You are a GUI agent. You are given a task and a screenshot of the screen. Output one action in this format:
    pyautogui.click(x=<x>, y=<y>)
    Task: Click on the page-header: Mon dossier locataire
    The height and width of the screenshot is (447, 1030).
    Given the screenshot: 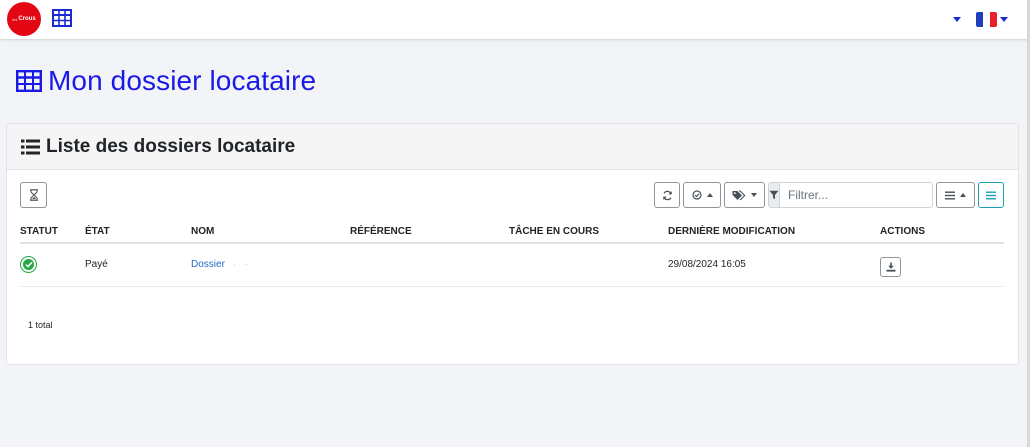 What is the action you would take?
    pyautogui.click(x=166, y=81)
    